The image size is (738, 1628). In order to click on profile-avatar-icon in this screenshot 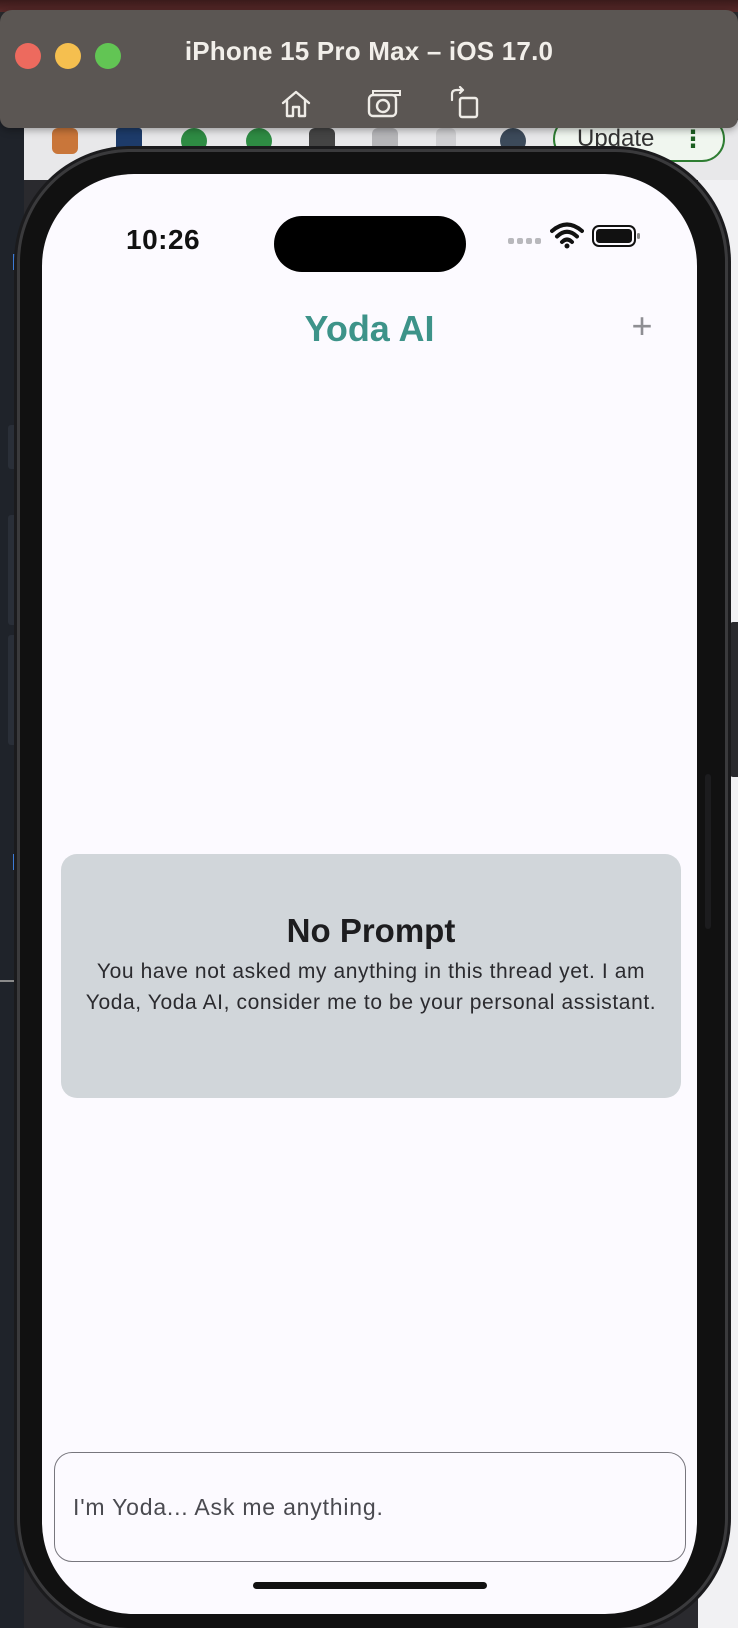, I will do `click(513, 141)`.